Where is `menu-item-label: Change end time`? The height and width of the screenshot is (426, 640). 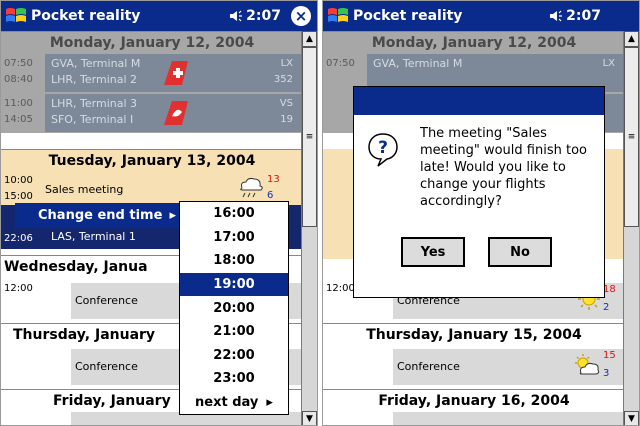
menu-item-label: Change end time is located at coordinates (100, 215).